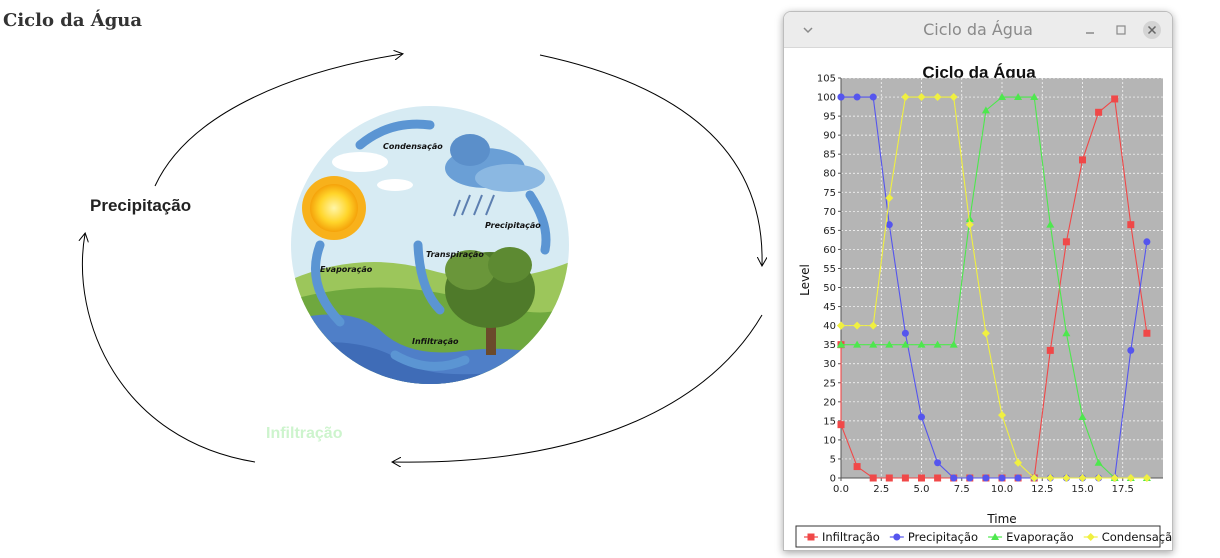 Image resolution: width=1220 pixels, height=558 pixels. What do you see at coordinates (829, 440) in the screenshot?
I see `y-tick-label: 10` at bounding box center [829, 440].